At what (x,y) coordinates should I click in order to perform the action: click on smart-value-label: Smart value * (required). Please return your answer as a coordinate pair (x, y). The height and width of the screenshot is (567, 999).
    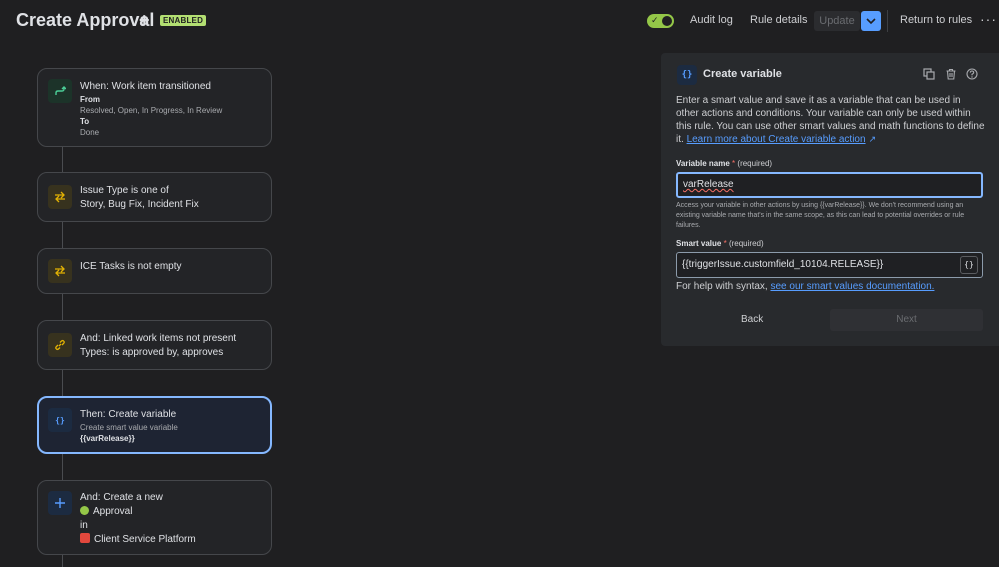
    Looking at the image, I should click on (720, 243).